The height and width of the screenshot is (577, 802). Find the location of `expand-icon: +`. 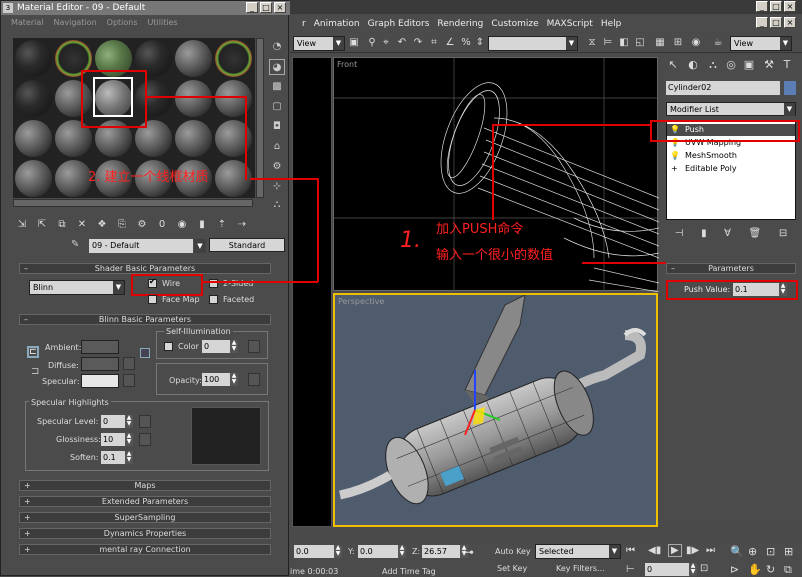

expand-icon: + is located at coordinates (675, 168).